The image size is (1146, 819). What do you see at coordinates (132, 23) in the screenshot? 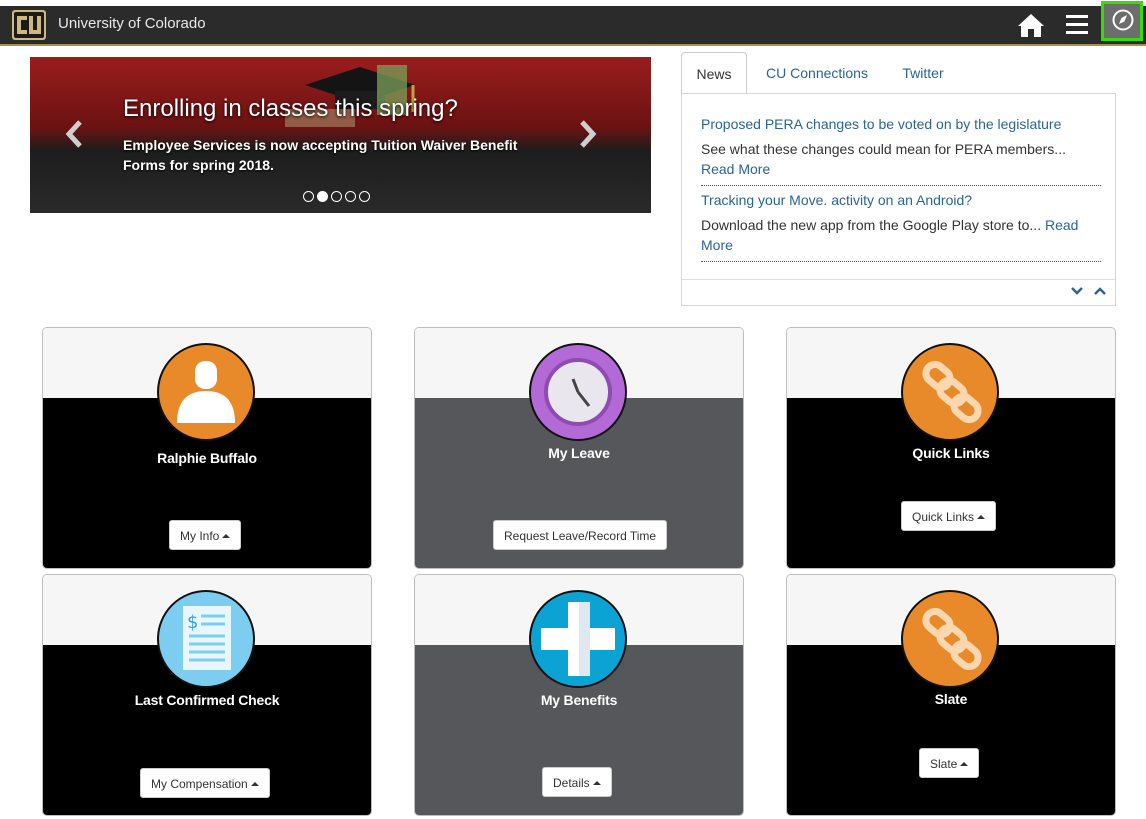
I see `brand-name: University of Colorado` at bounding box center [132, 23].